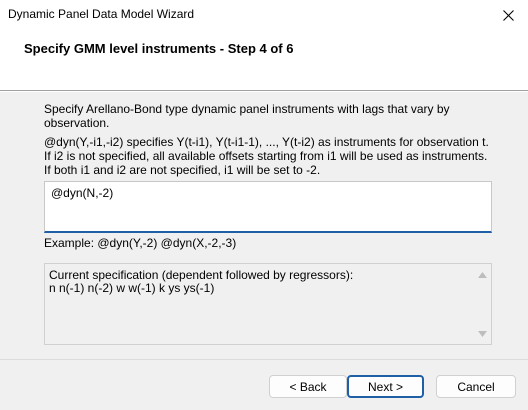 This screenshot has height=410, width=528. Describe the element at coordinates (385, 386) in the screenshot. I see `next-button: Next >` at that location.